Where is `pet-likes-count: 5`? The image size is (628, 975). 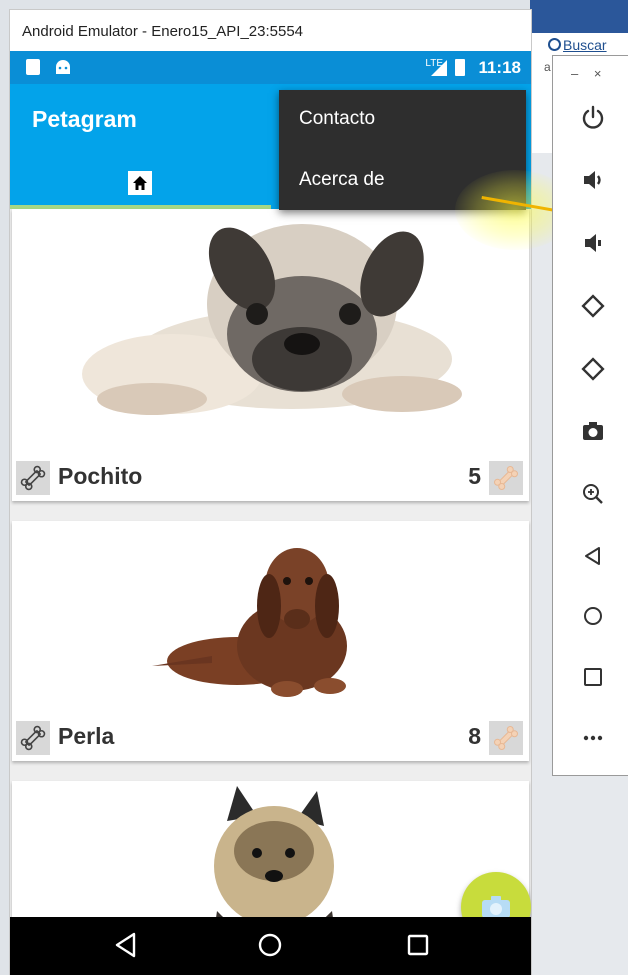 pet-likes-count: 5 is located at coordinates (474, 476).